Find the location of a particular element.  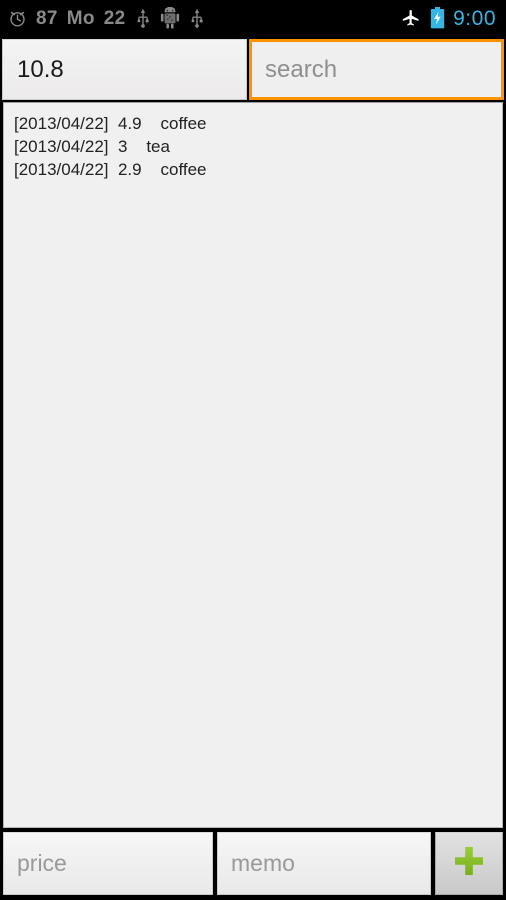

price-input is located at coordinates (108, 863).